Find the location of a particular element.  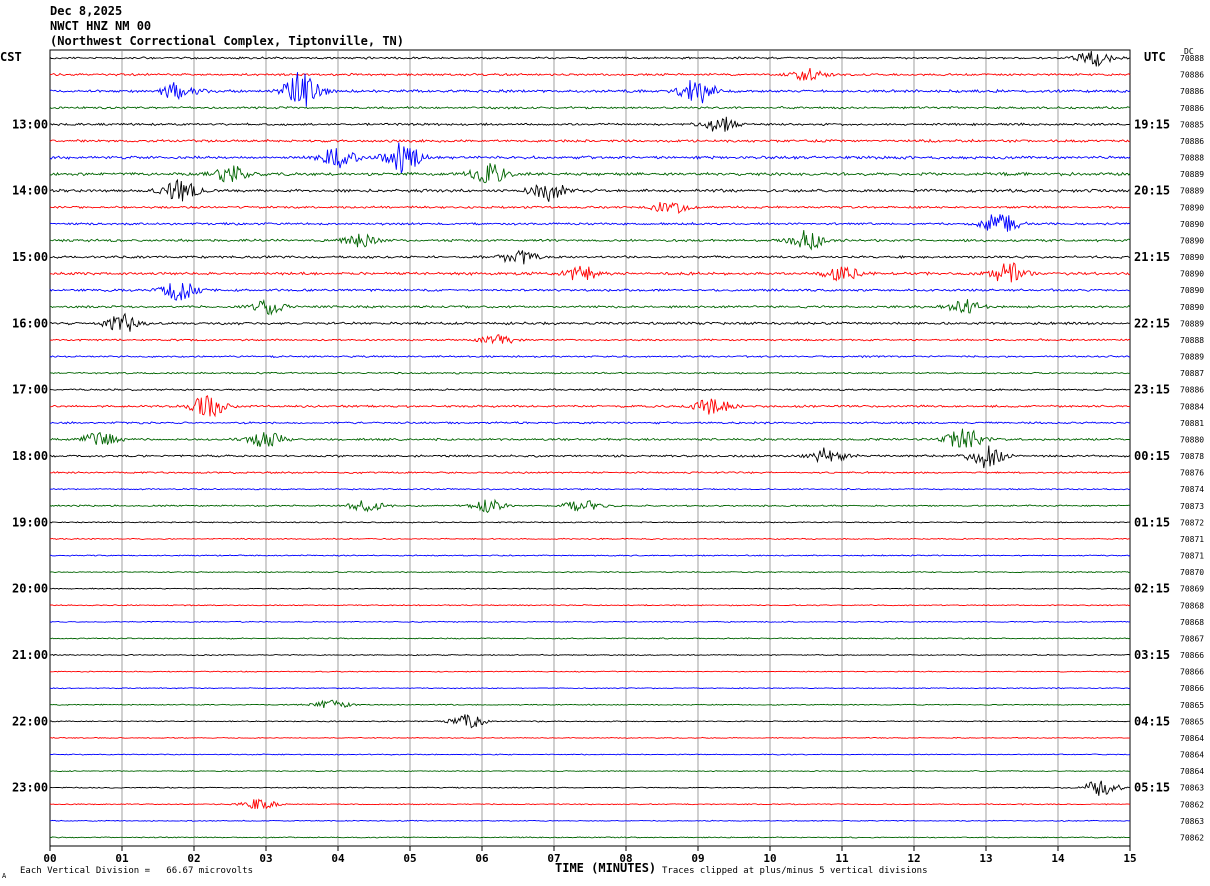

dc-value: 70874 is located at coordinates (1192, 489).